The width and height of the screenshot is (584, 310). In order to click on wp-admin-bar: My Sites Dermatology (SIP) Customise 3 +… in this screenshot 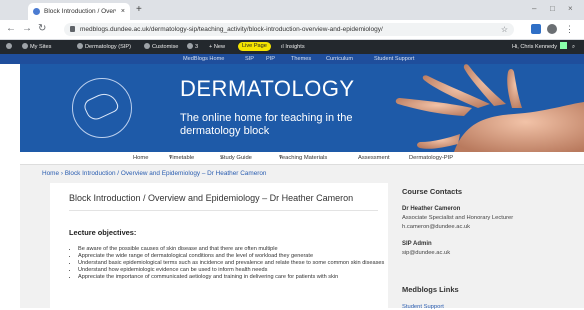, I will do `click(292, 47)`.